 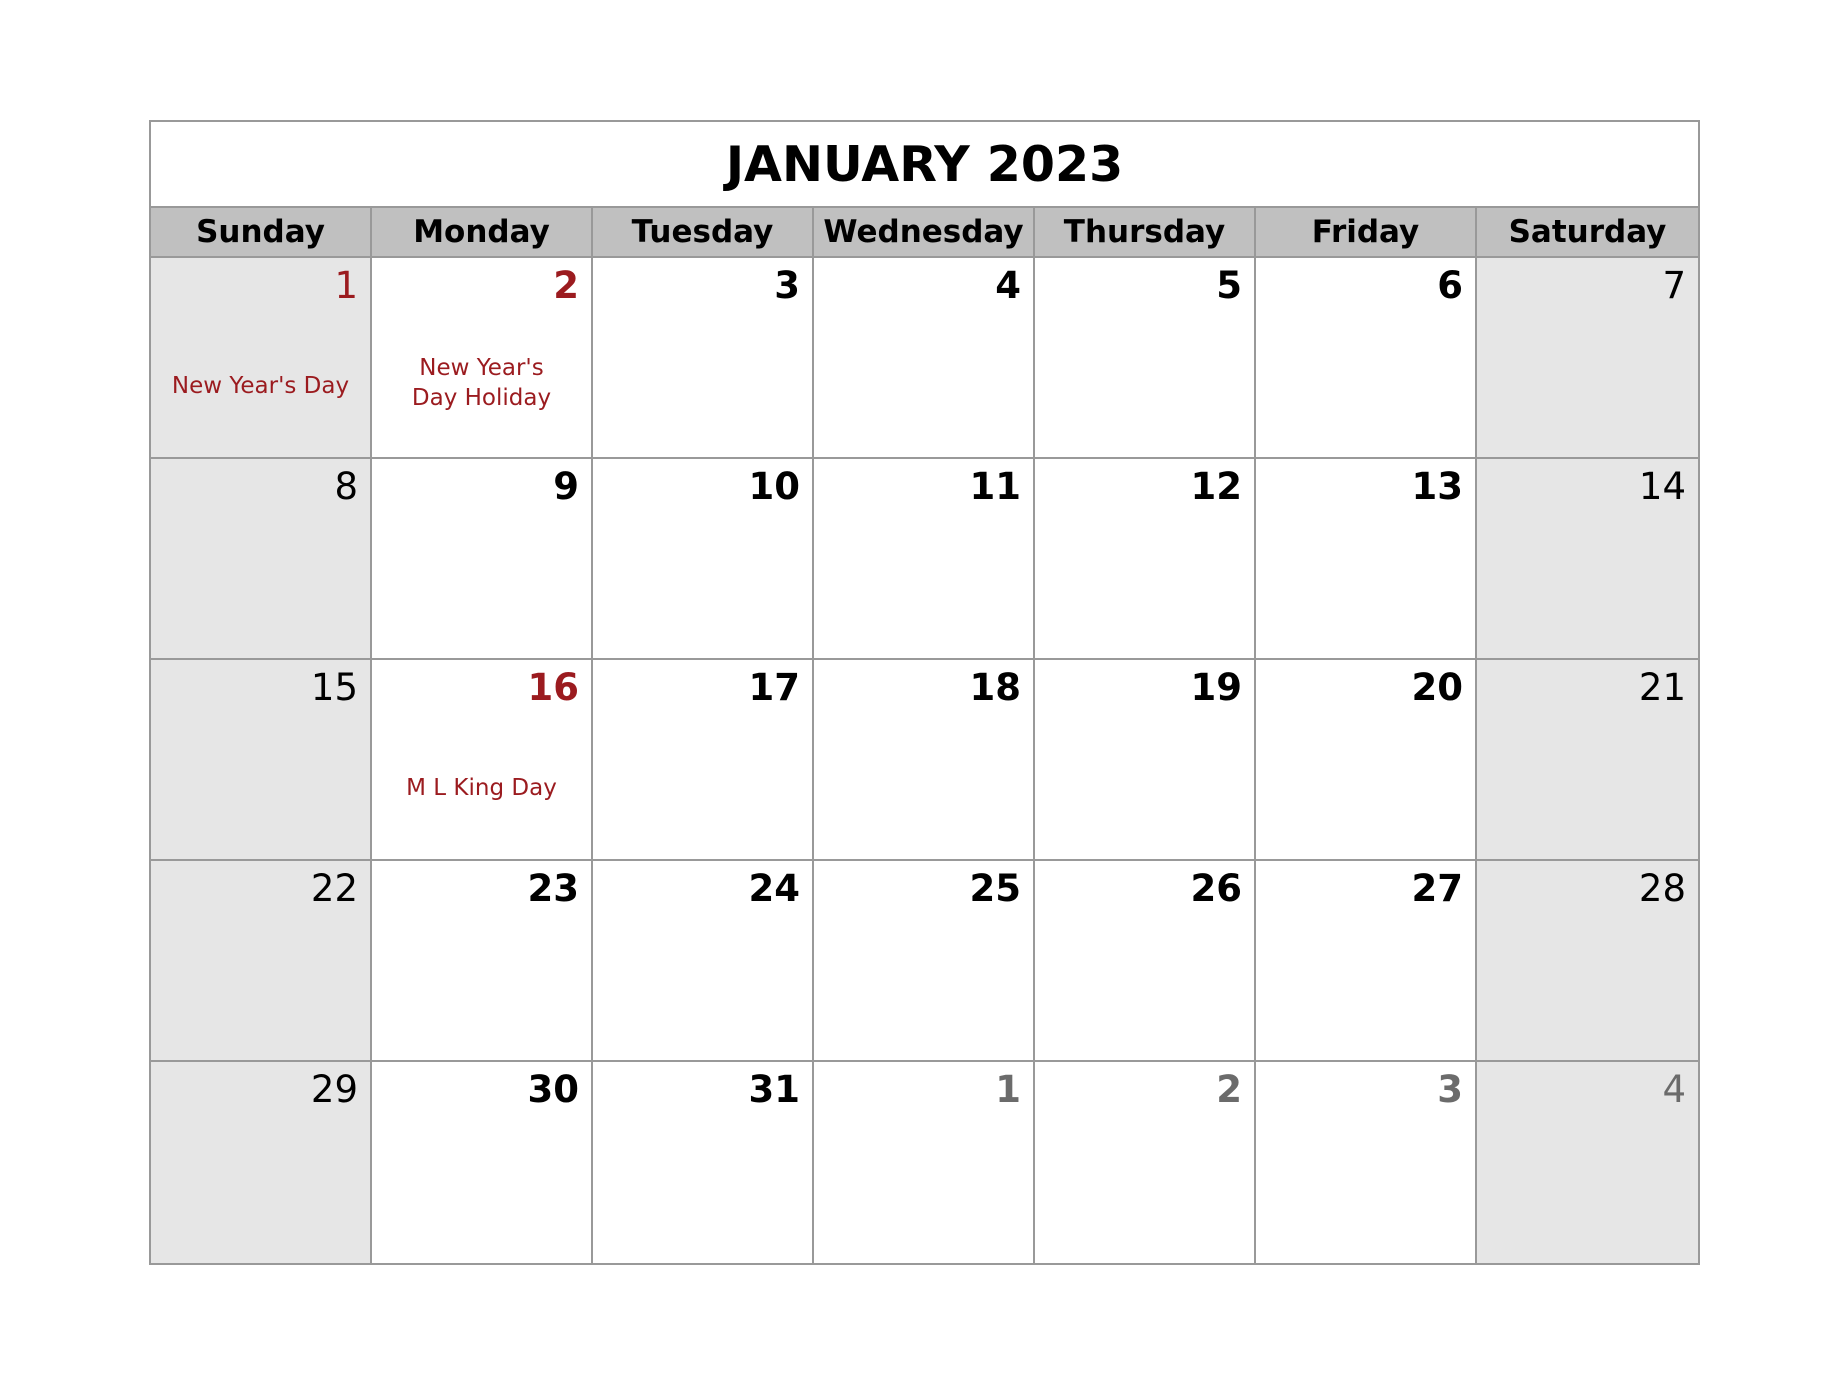 What do you see at coordinates (1145, 961) in the screenshot?
I see `day-cell: 26` at bounding box center [1145, 961].